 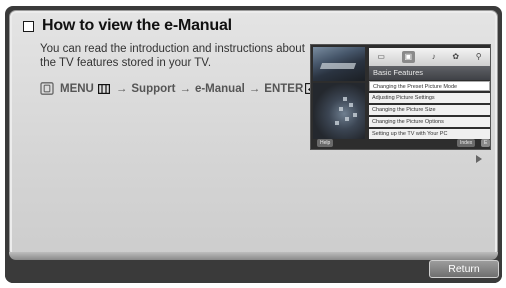 I want to click on panel-bottom-edge, so click(x=253, y=256).